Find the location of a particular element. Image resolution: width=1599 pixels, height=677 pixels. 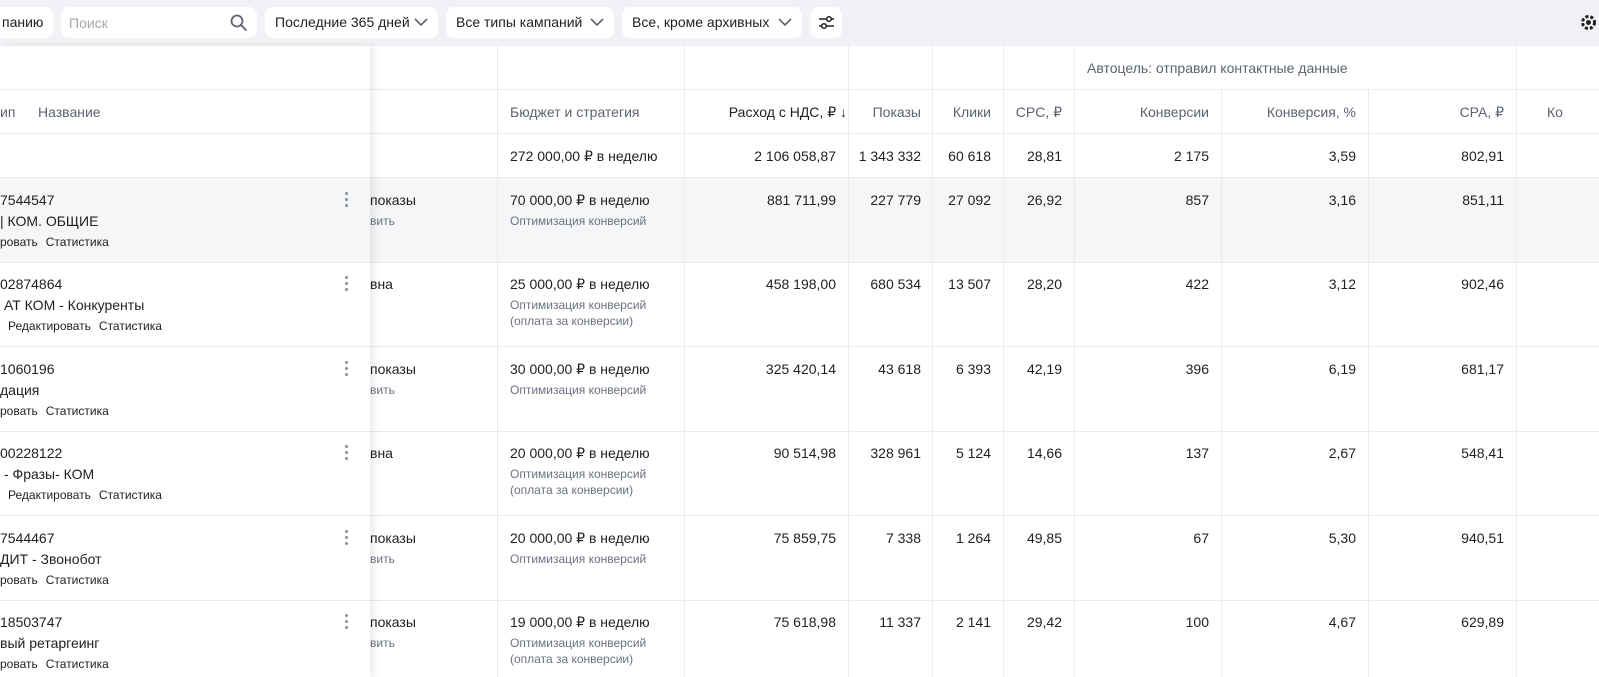

search-box is located at coordinates (159, 22).